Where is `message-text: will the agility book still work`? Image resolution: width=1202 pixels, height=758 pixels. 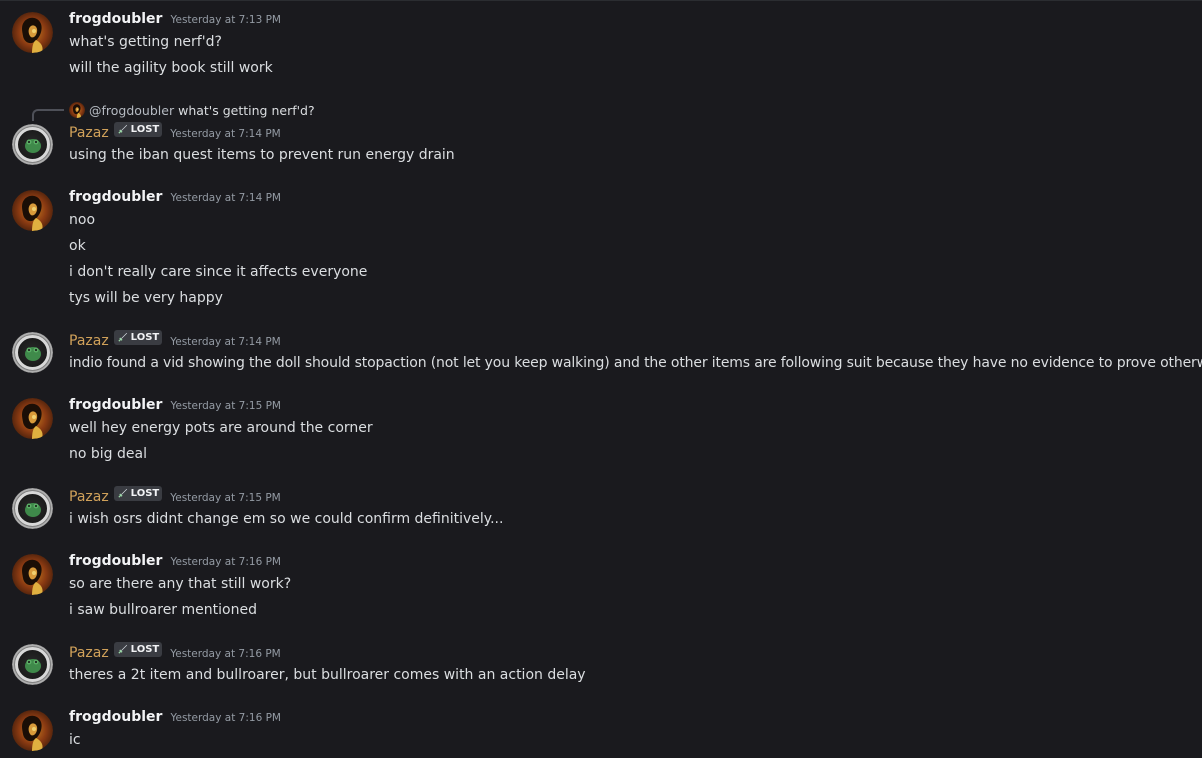 message-text: will the agility book still work is located at coordinates (171, 68).